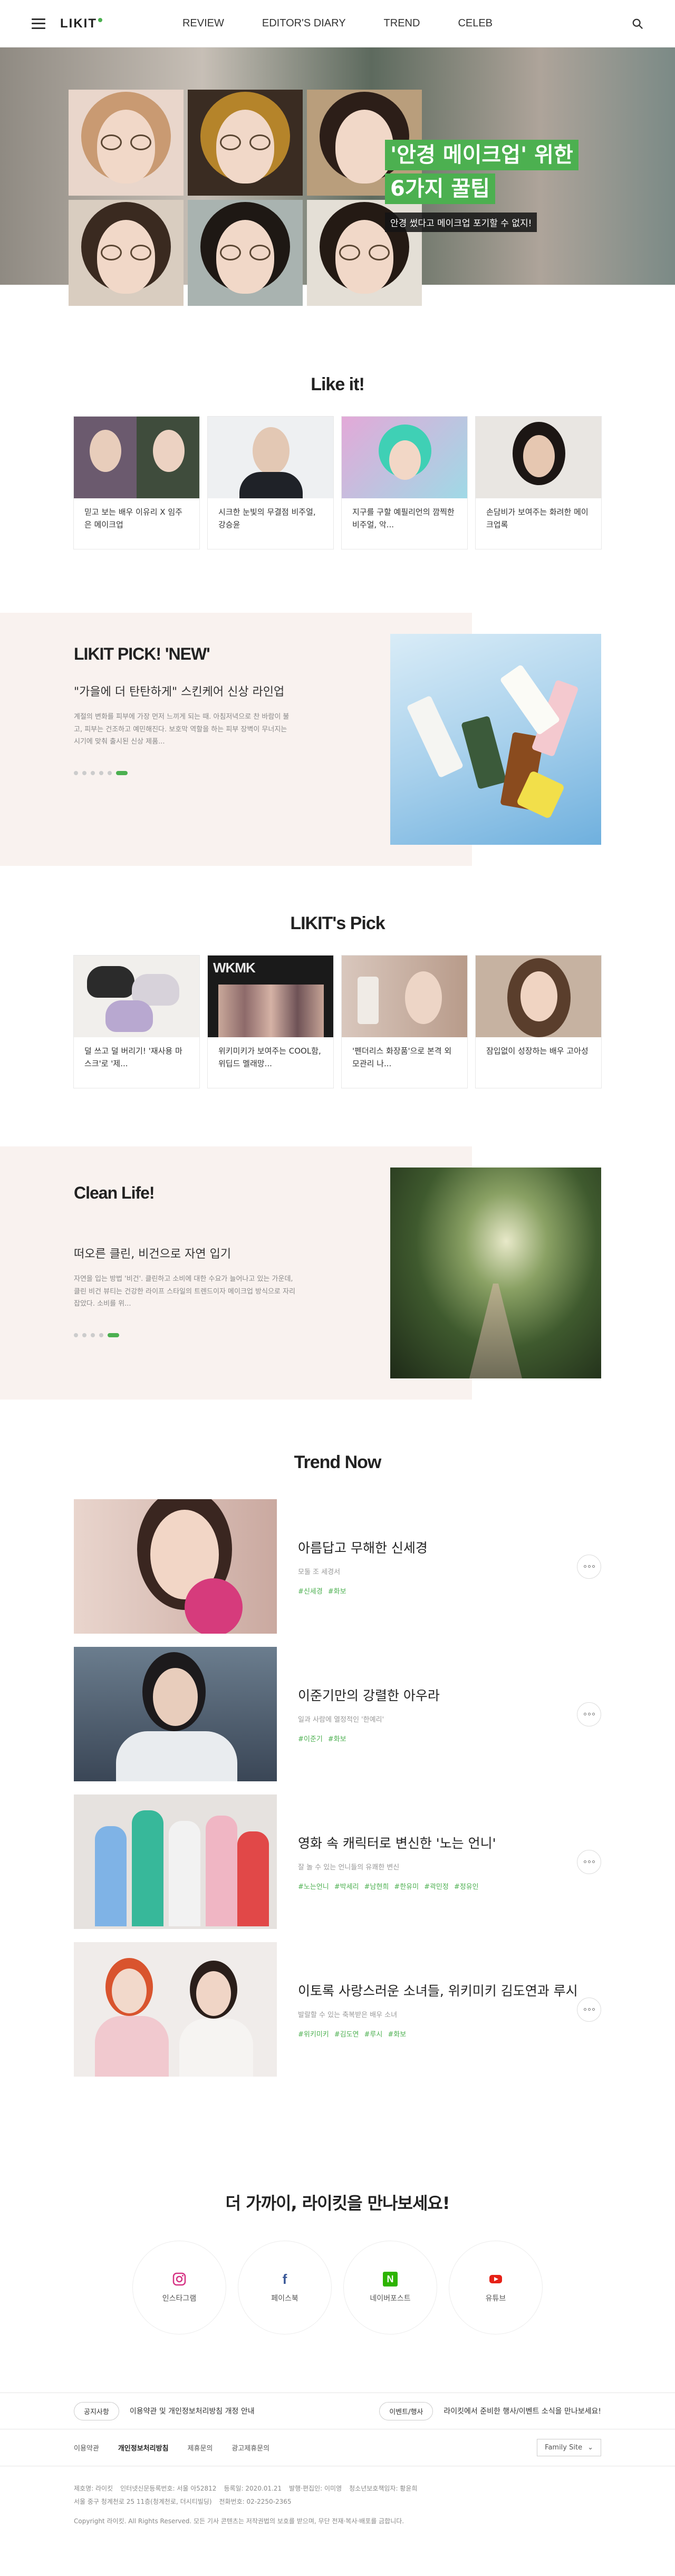 The width and height of the screenshot is (675, 2576). I want to click on naver-post-button: N 네이버포스트, so click(390, 2287).